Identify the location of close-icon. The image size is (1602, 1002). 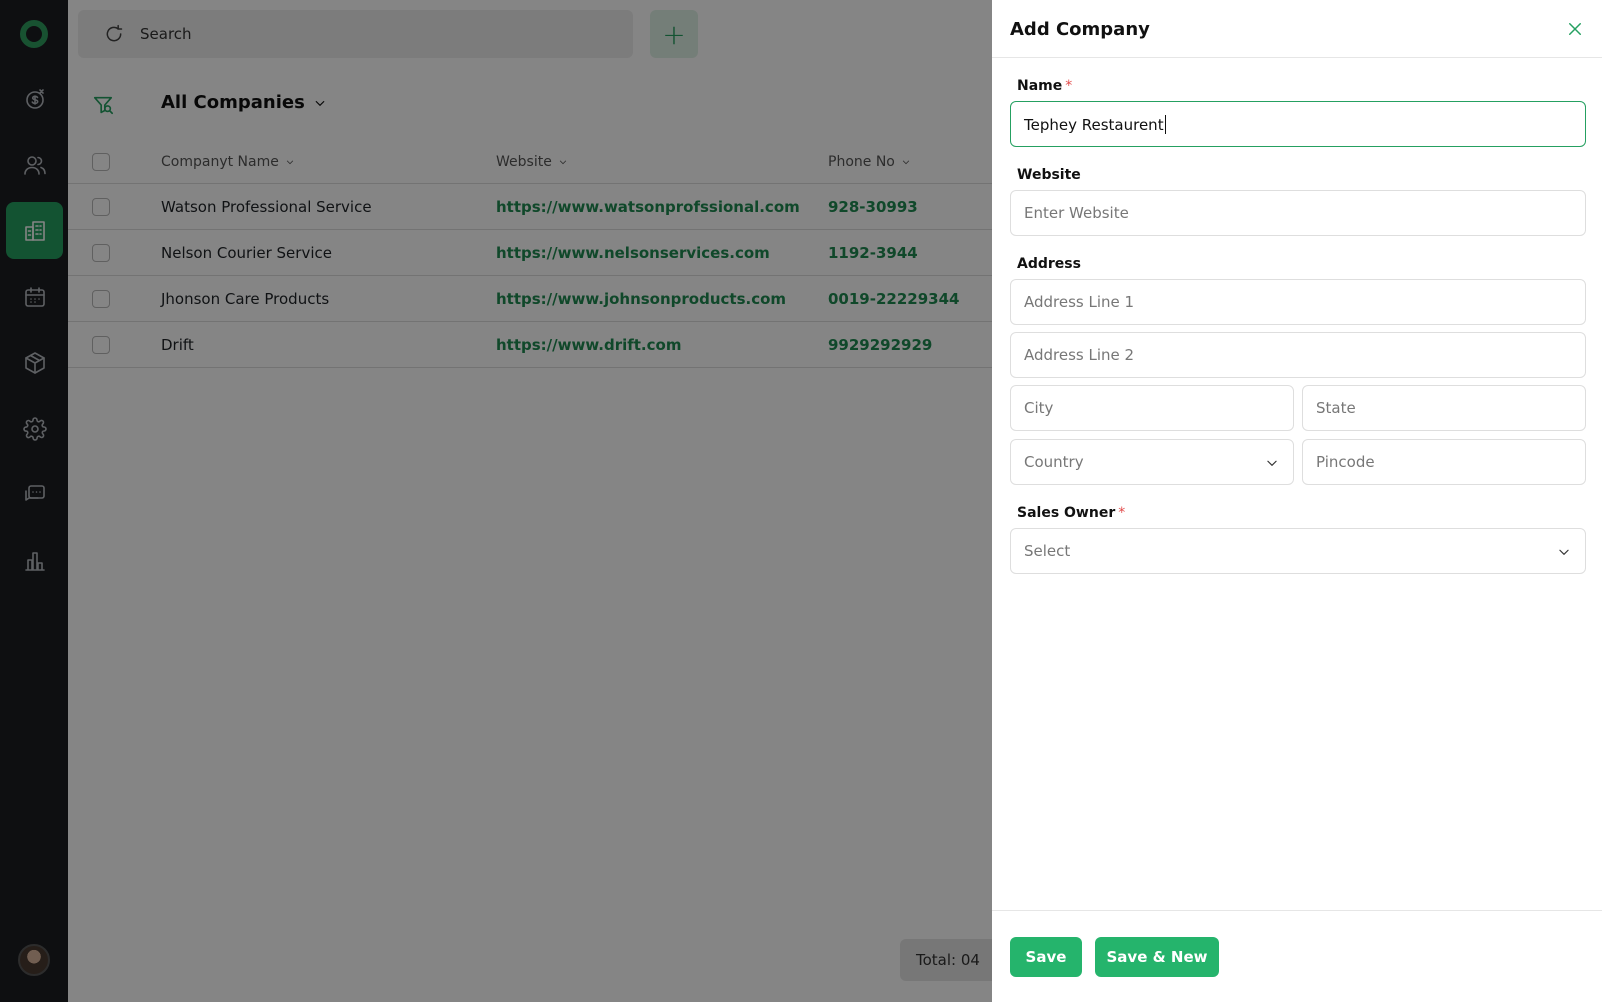
(1575, 29).